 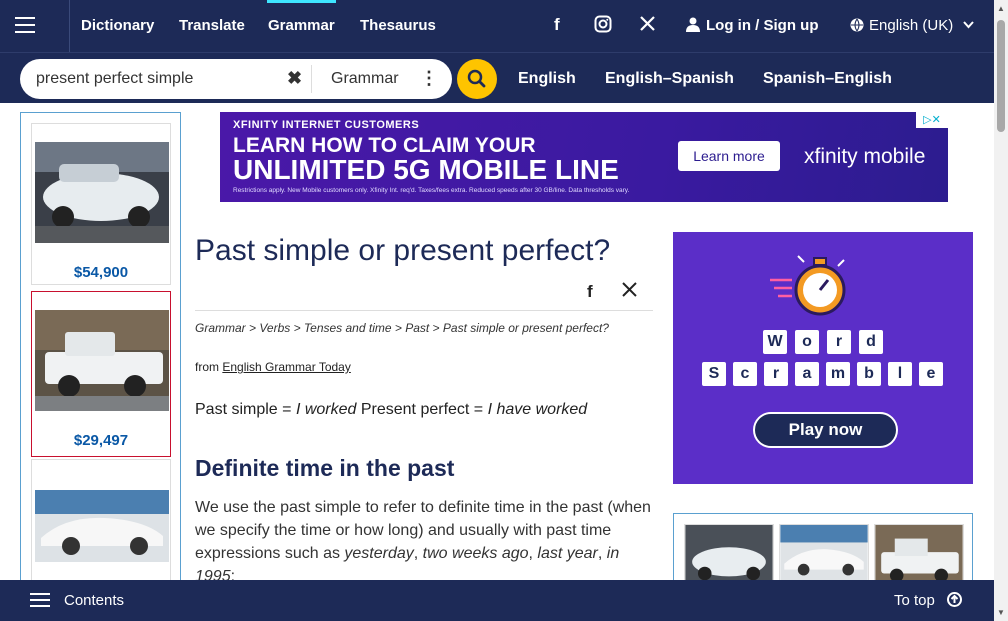 I want to click on ad-price: $54,900, so click(x=101, y=272).